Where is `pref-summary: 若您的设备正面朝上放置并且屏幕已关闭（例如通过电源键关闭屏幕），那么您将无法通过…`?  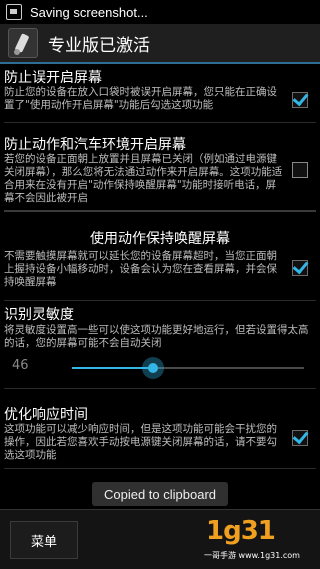
pref-summary: 若您的设备正面朝上放置并且屏幕已关闭（例如通过电源键关闭屏幕），那么您将无法通过… is located at coordinates (143, 178).